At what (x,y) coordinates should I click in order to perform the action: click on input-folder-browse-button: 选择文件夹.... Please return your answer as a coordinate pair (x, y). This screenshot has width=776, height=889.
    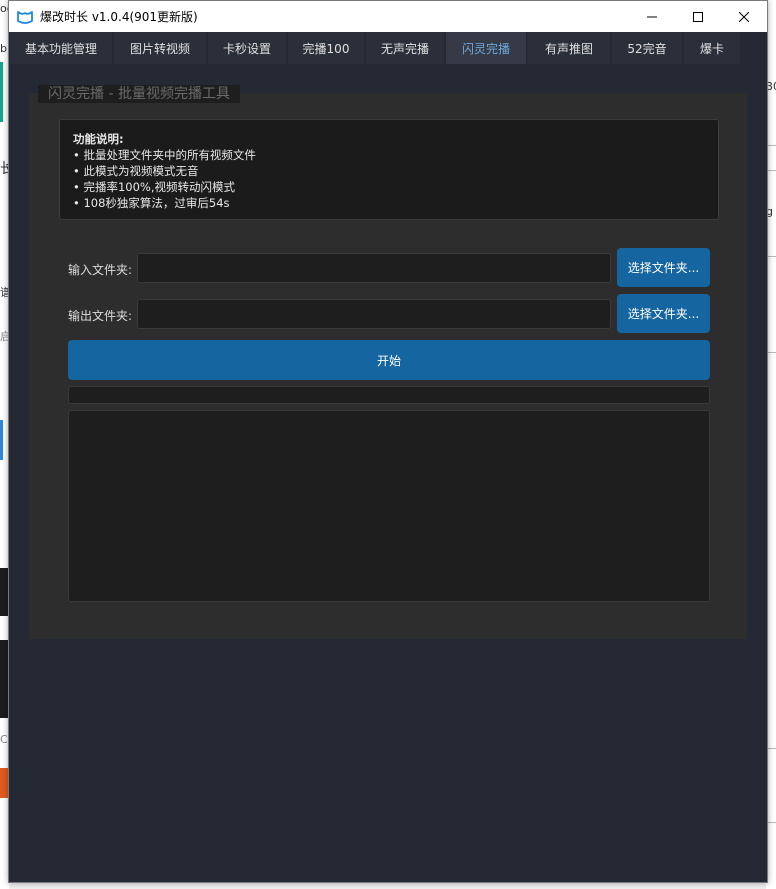
    Looking at the image, I should click on (663, 267).